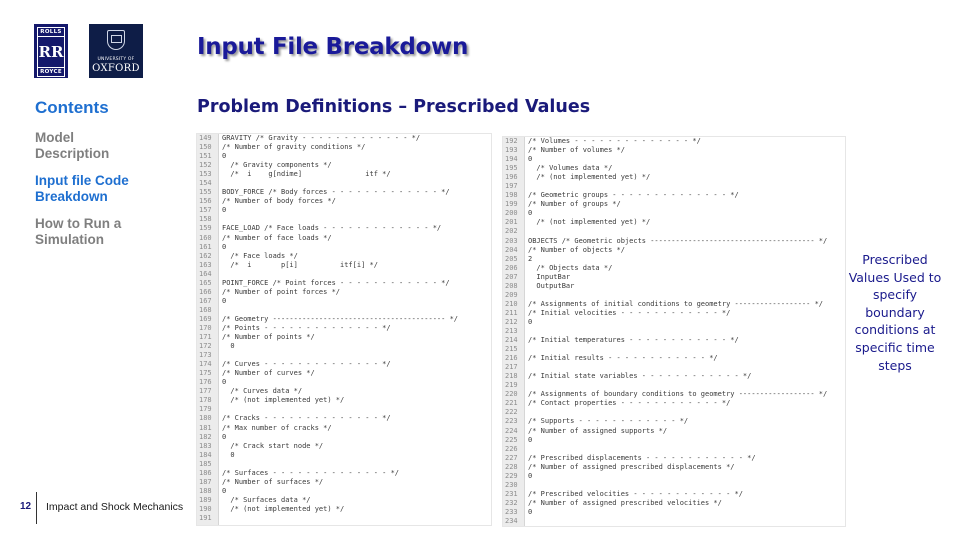 Image resolution: width=960 pixels, height=540 pixels. Describe the element at coordinates (205, 346) in the screenshot. I see `line-number: 172` at that location.